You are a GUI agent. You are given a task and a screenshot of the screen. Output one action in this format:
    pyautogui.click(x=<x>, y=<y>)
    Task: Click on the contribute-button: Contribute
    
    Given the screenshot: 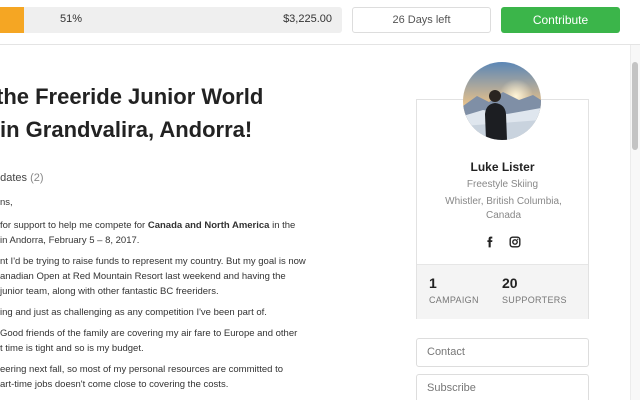 What is the action you would take?
    pyautogui.click(x=560, y=20)
    